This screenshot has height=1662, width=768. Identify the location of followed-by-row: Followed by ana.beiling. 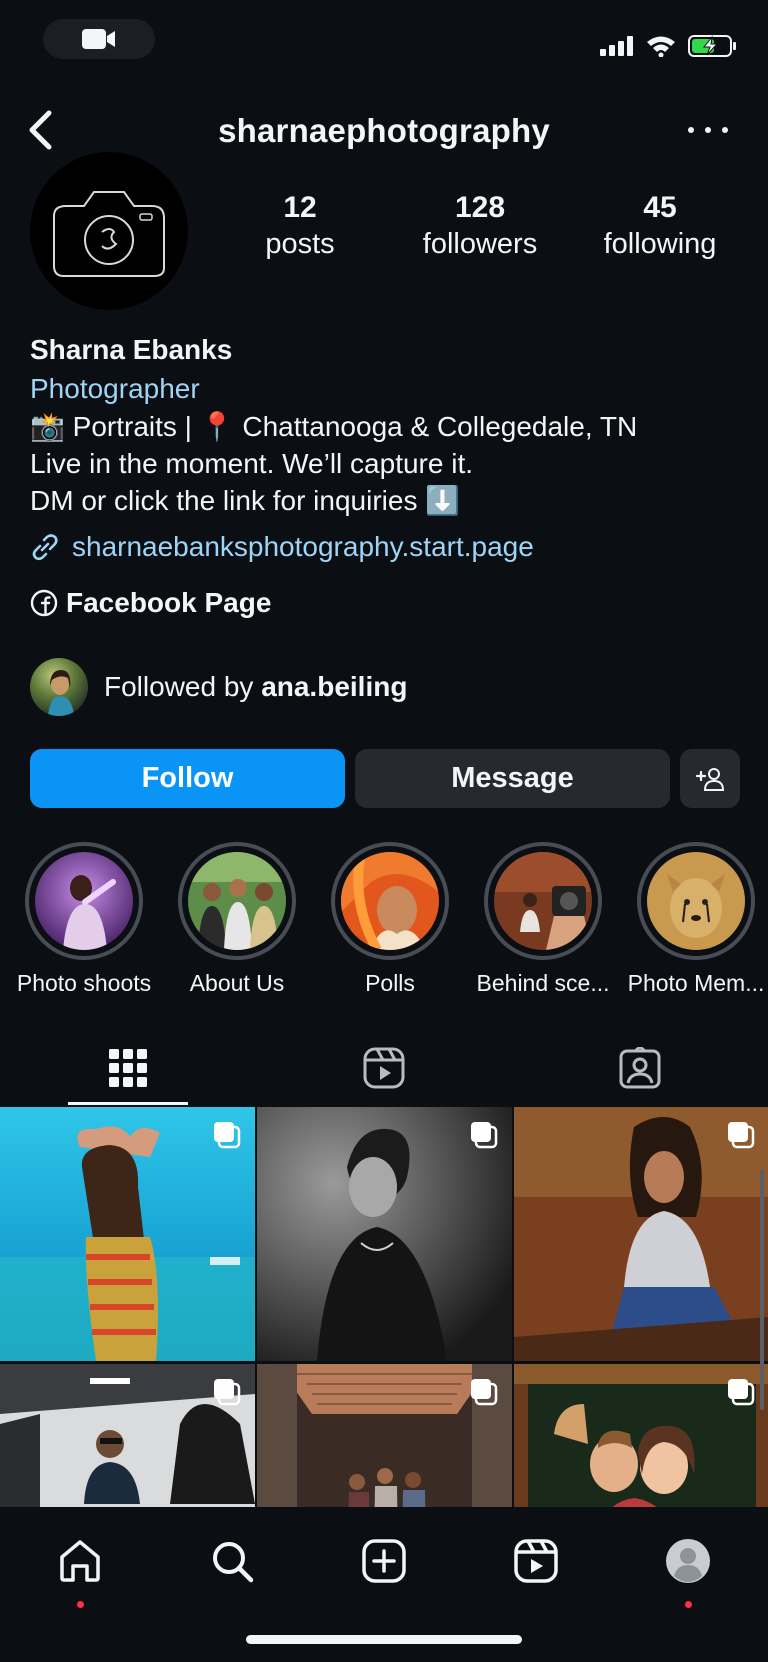
(218, 687).